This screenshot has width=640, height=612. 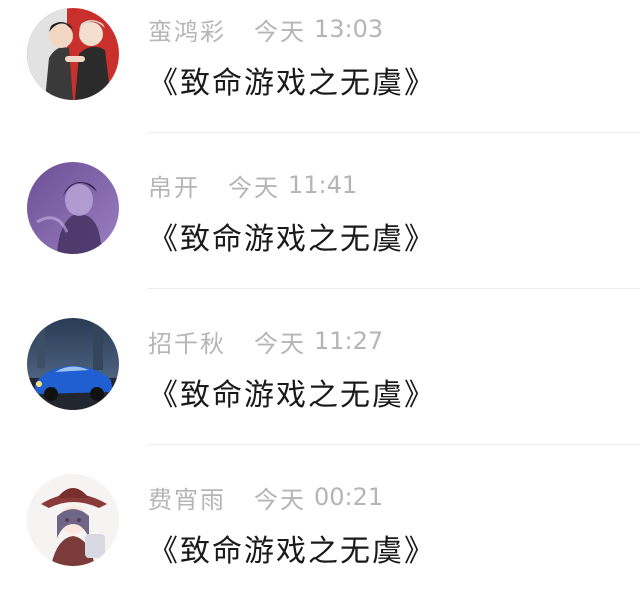 What do you see at coordinates (349, 497) in the screenshot?
I see `message-time: 00:21` at bounding box center [349, 497].